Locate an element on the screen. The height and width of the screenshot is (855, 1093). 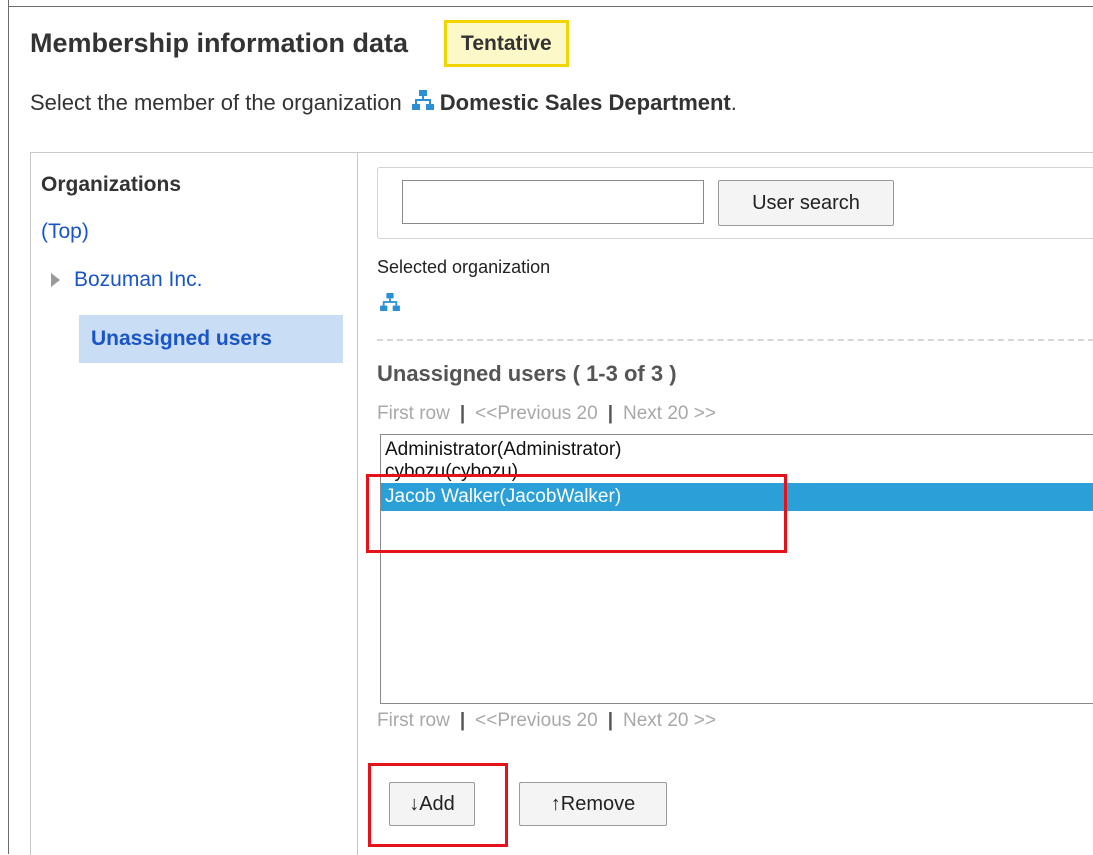
window-top-border is located at coordinates (550, 6).